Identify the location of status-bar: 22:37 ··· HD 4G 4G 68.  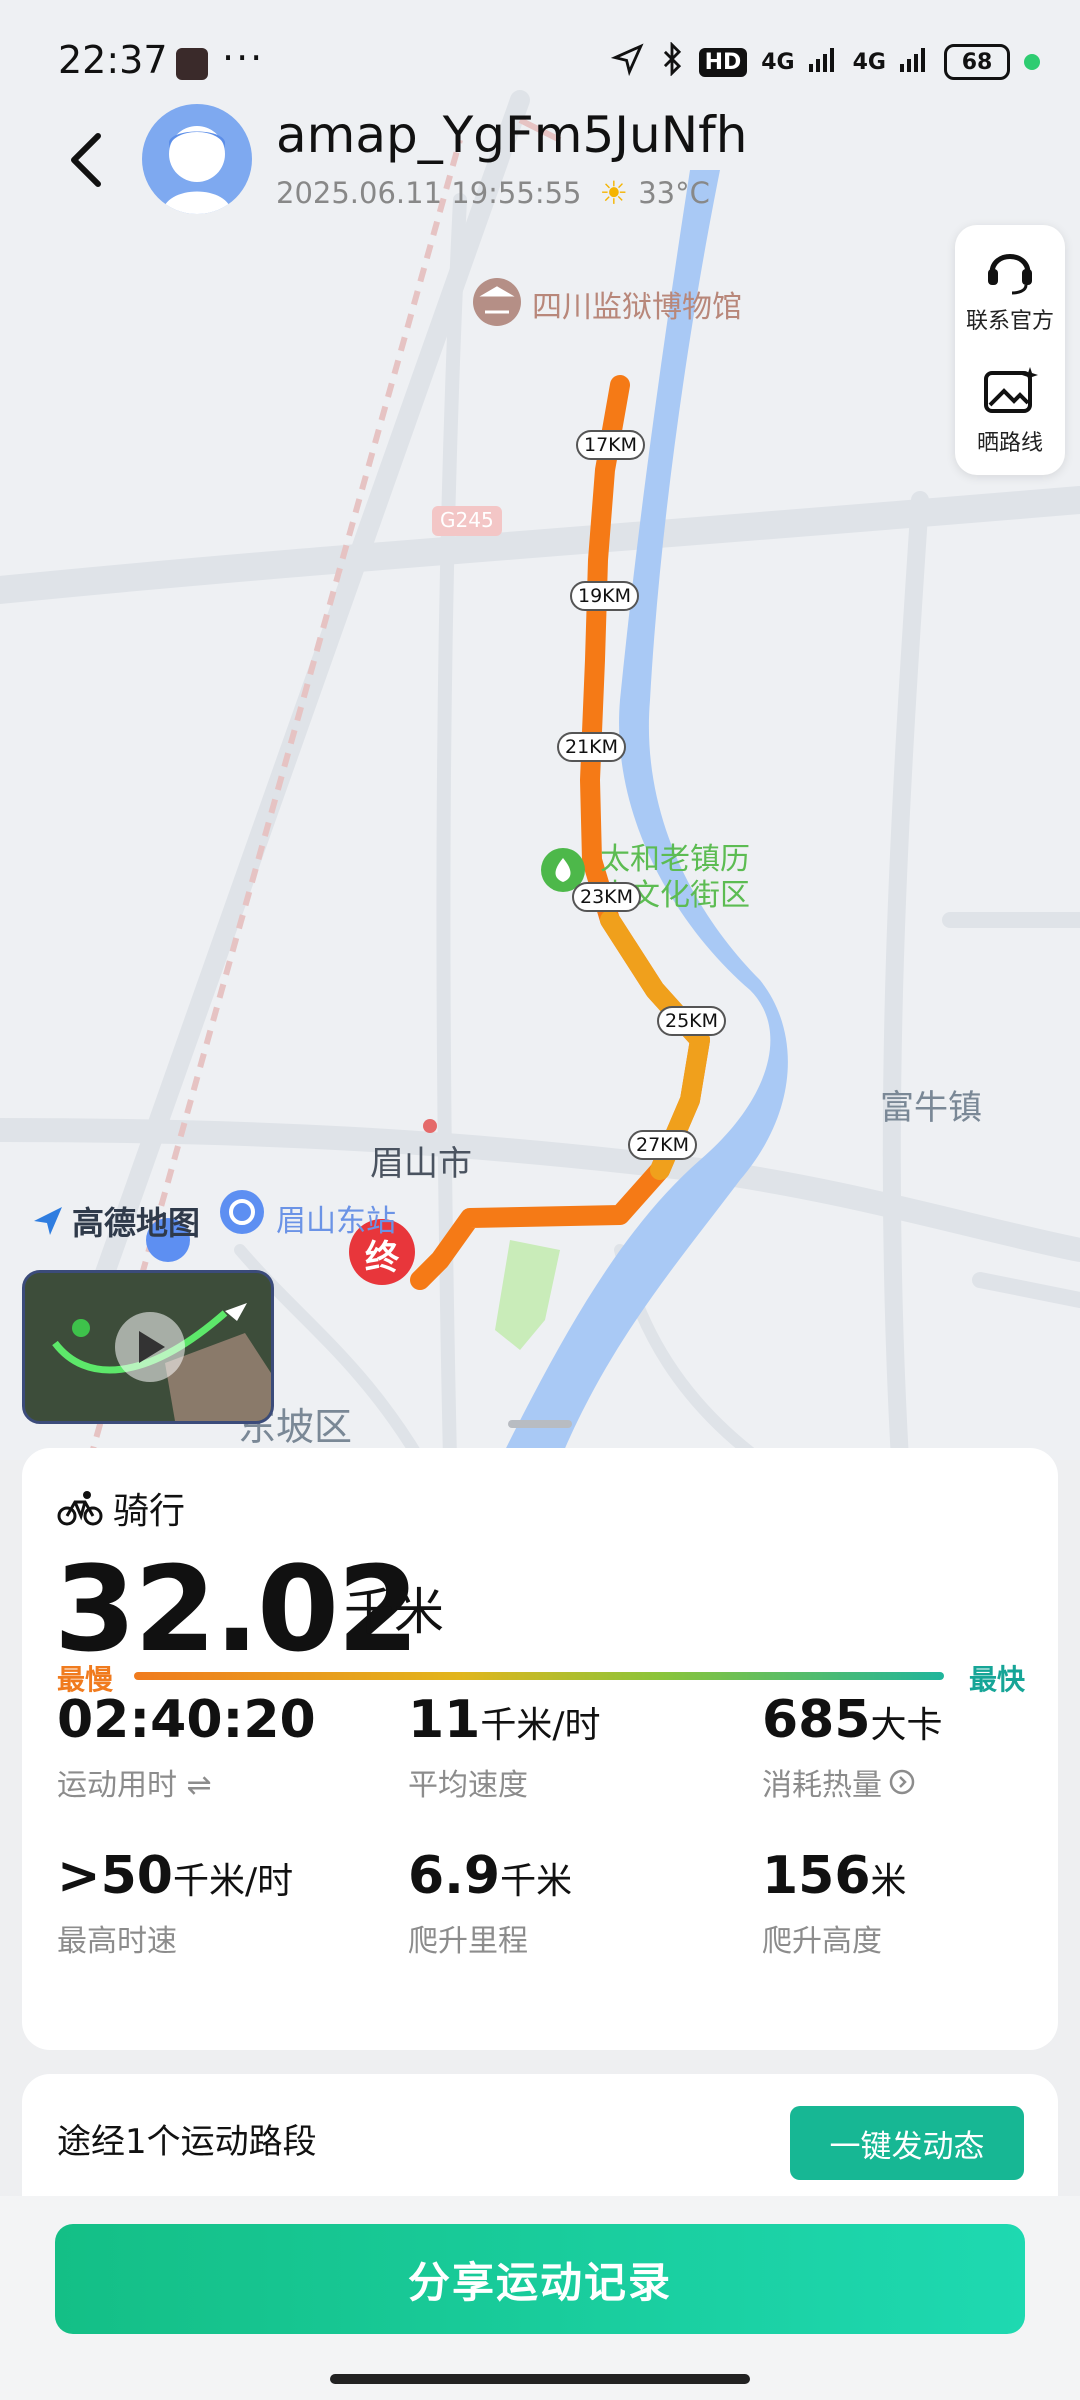
(540, 60).